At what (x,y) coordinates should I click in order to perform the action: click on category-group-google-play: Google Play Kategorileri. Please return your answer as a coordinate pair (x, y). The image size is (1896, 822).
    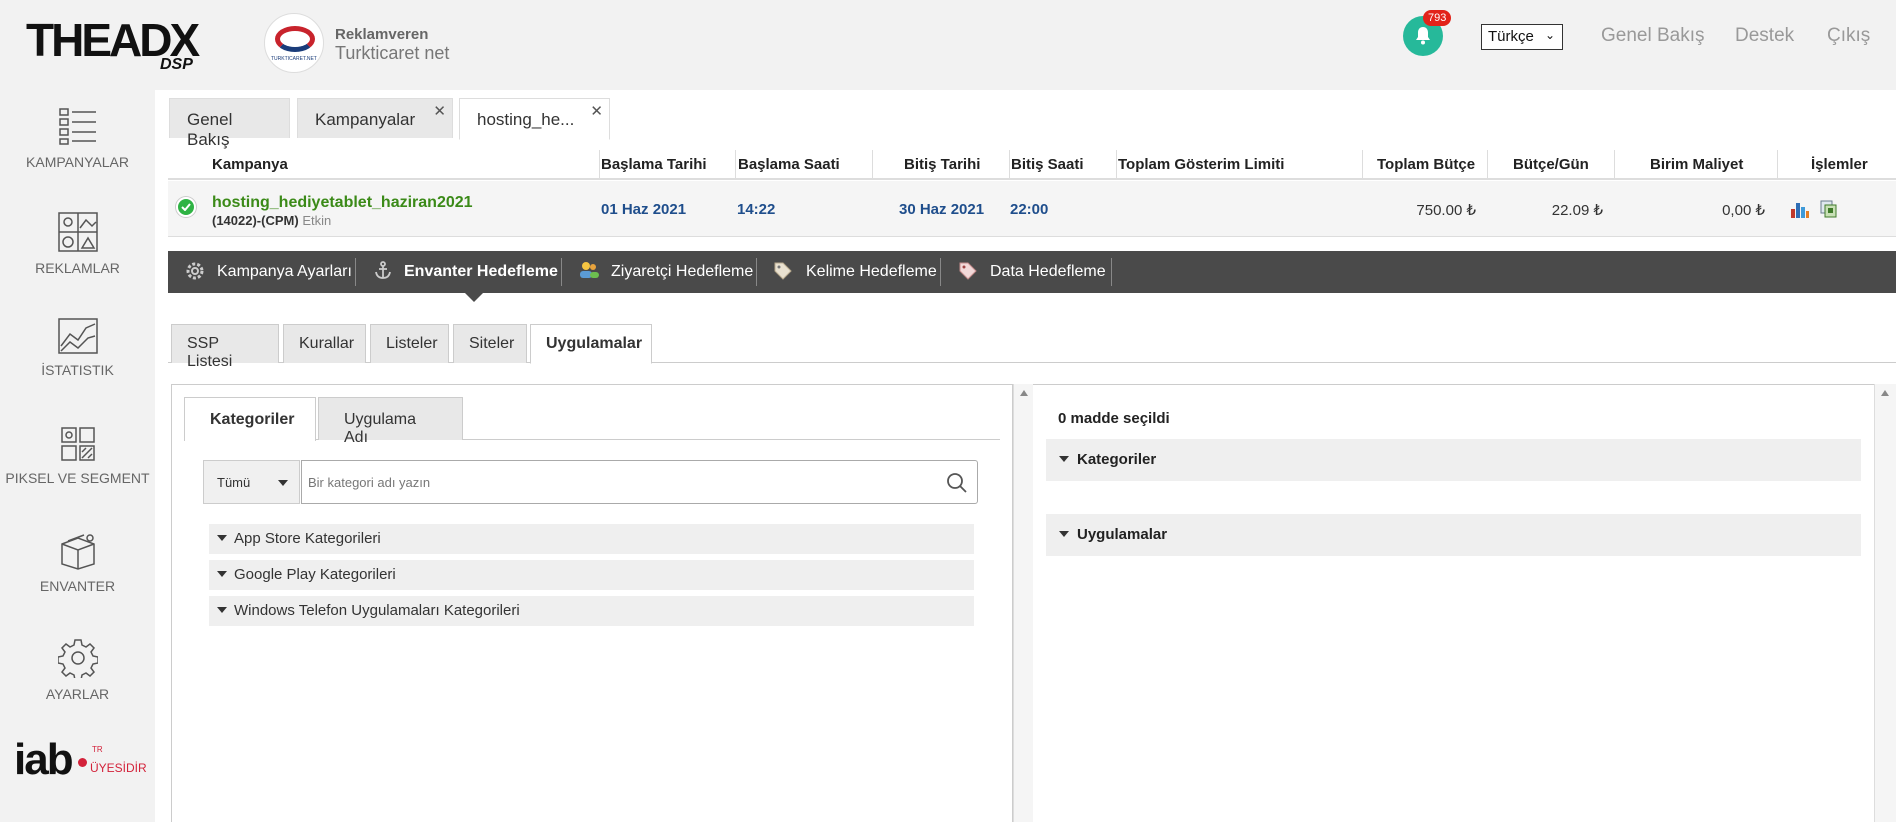
    Looking at the image, I should click on (591, 575).